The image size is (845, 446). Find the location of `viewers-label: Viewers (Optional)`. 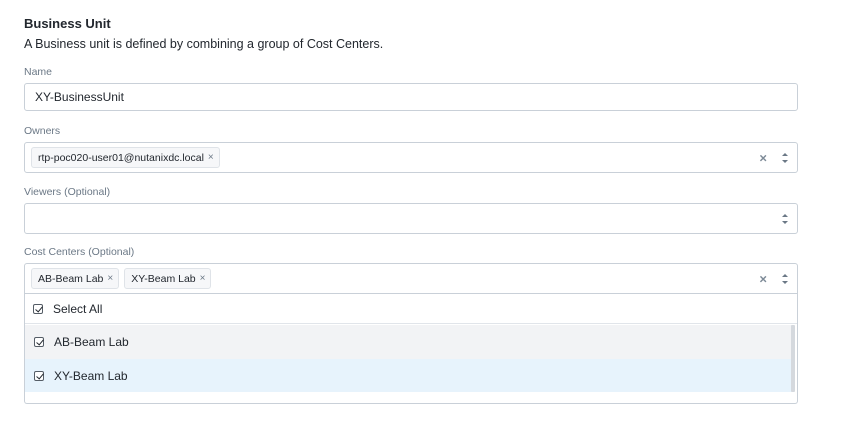

viewers-label: Viewers (Optional) is located at coordinates (67, 192).